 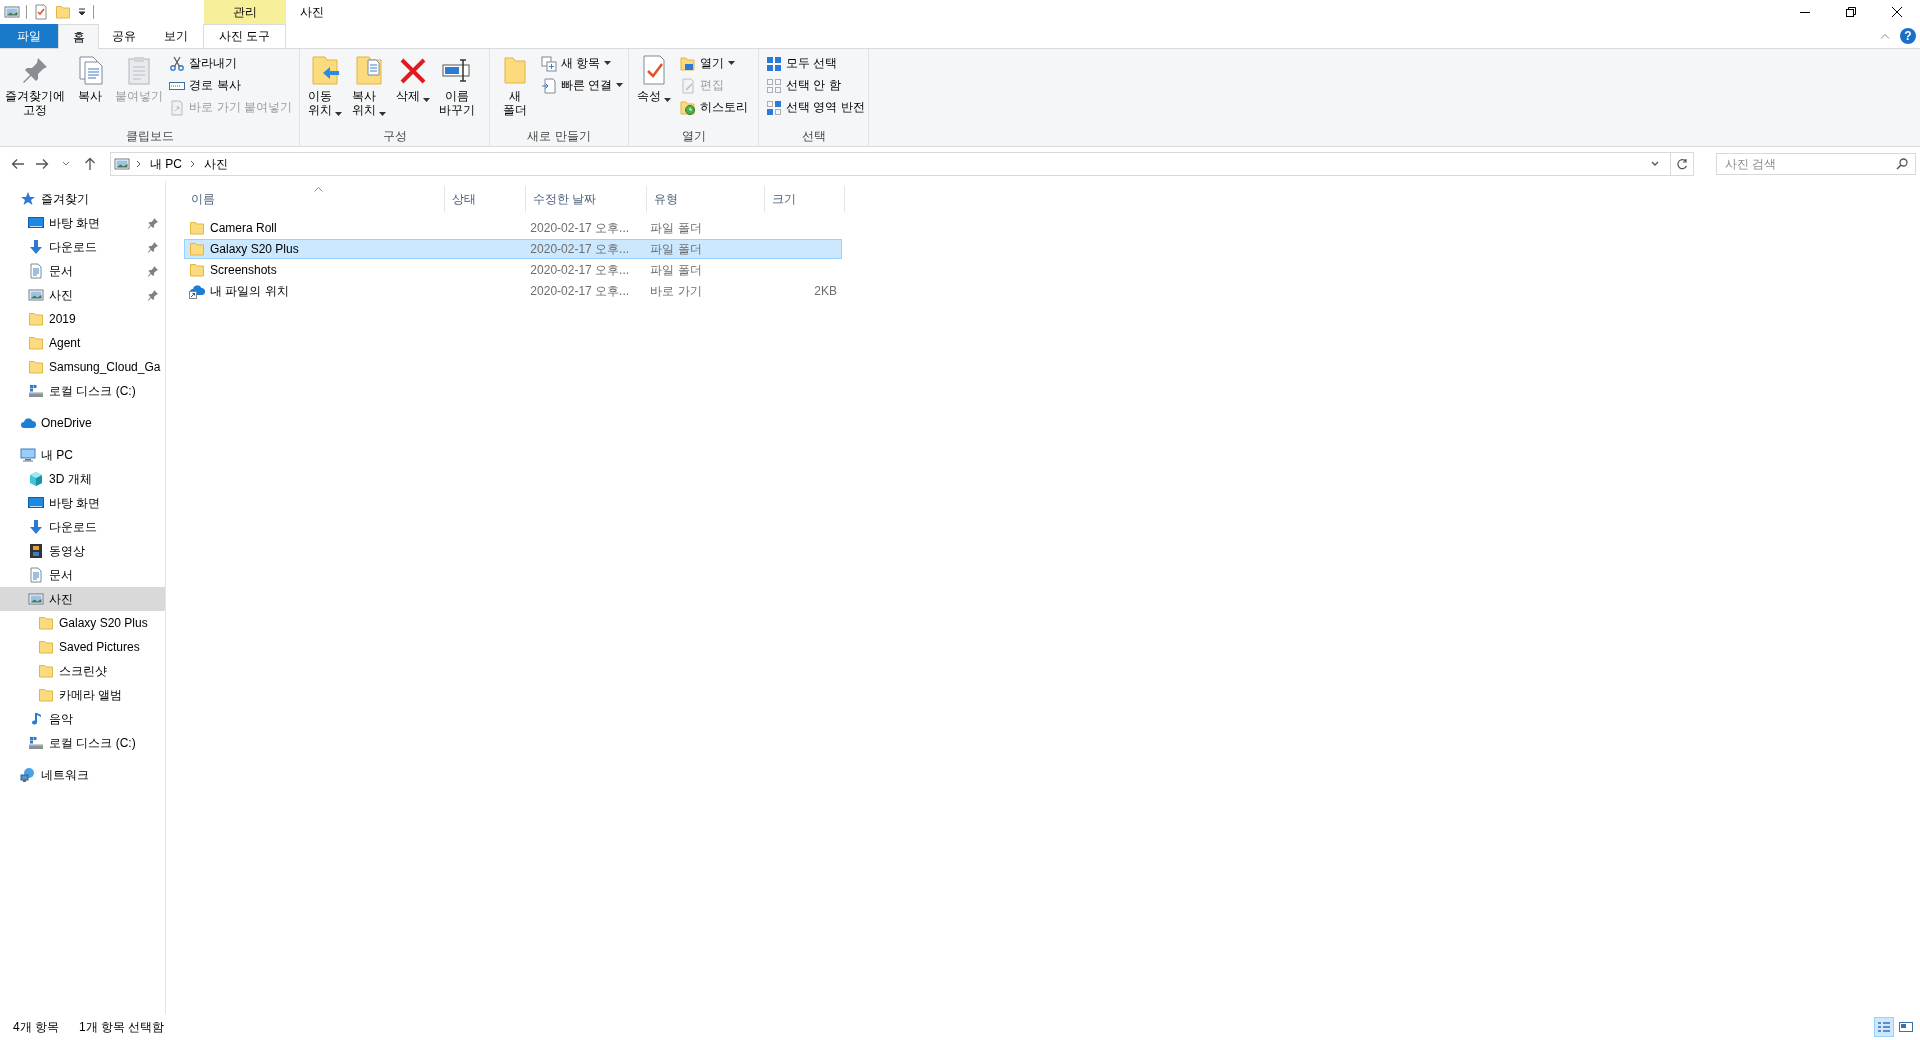 What do you see at coordinates (35, 85) in the screenshot?
I see `ribbon-button: 즐겨찾기에 고정` at bounding box center [35, 85].